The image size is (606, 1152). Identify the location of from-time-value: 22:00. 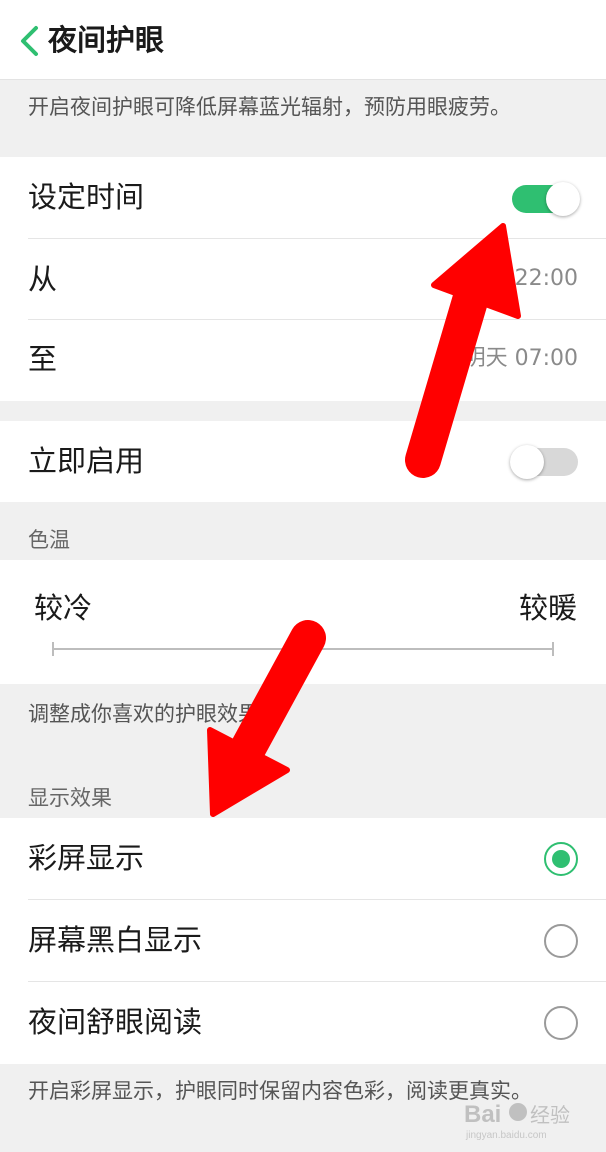
(546, 278).